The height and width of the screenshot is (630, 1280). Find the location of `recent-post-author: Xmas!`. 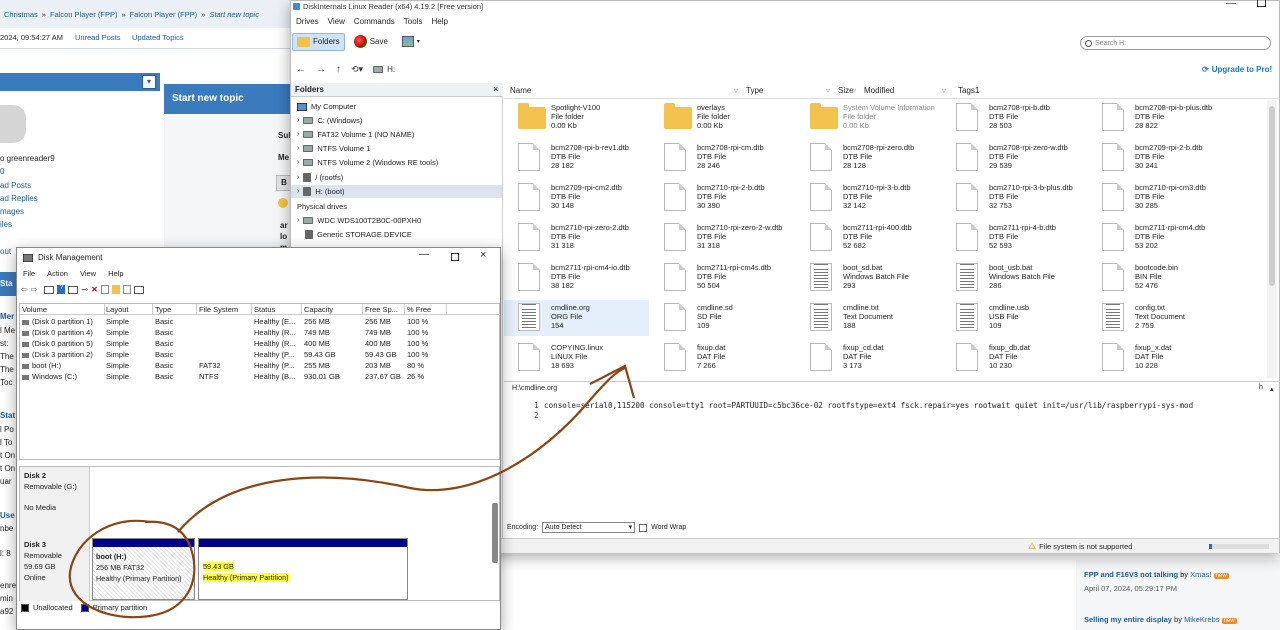

recent-post-author: Xmas! is located at coordinates (1200, 574).